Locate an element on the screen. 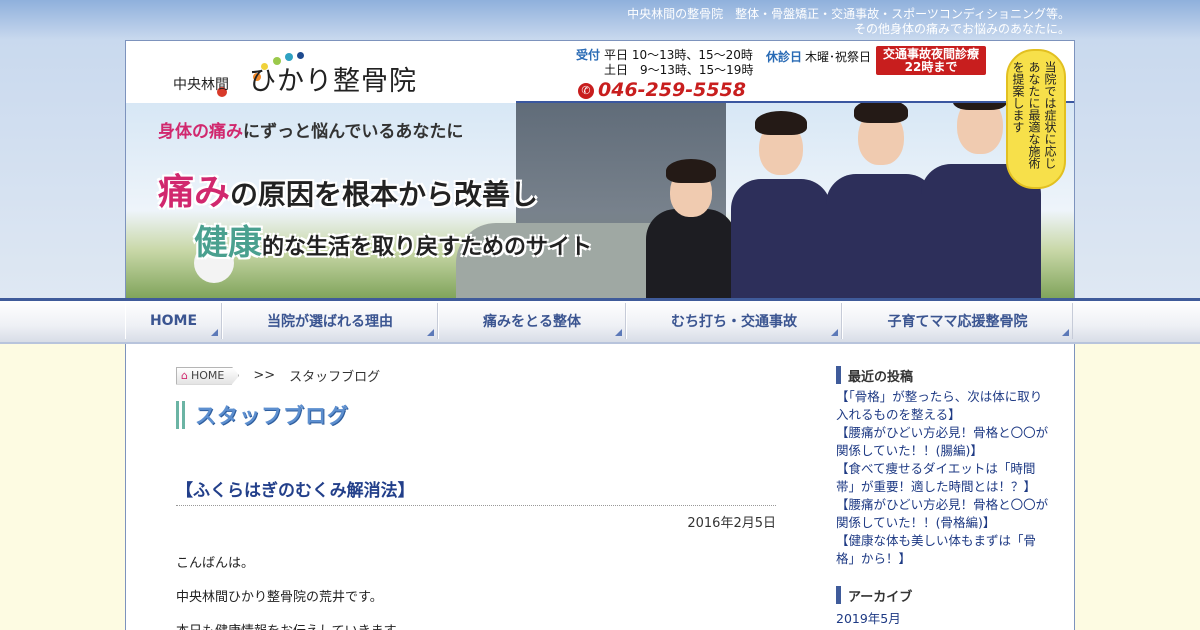 The height and width of the screenshot is (630, 1200). post-title: 【ふくらはぎのむくみ解消法】 is located at coordinates (476, 491).